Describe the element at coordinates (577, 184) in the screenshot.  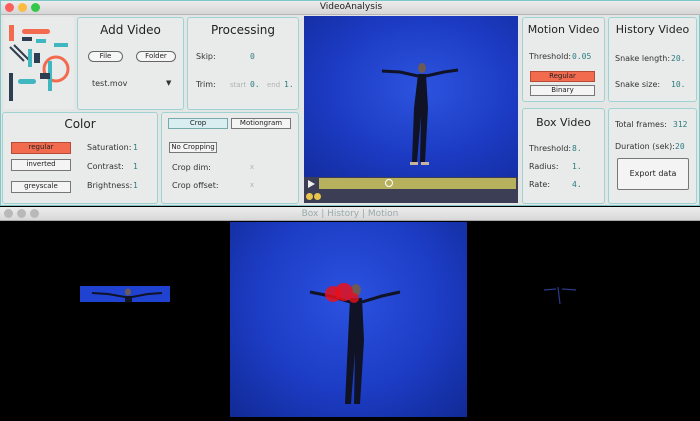
I see `rate-value: 4.` at that location.